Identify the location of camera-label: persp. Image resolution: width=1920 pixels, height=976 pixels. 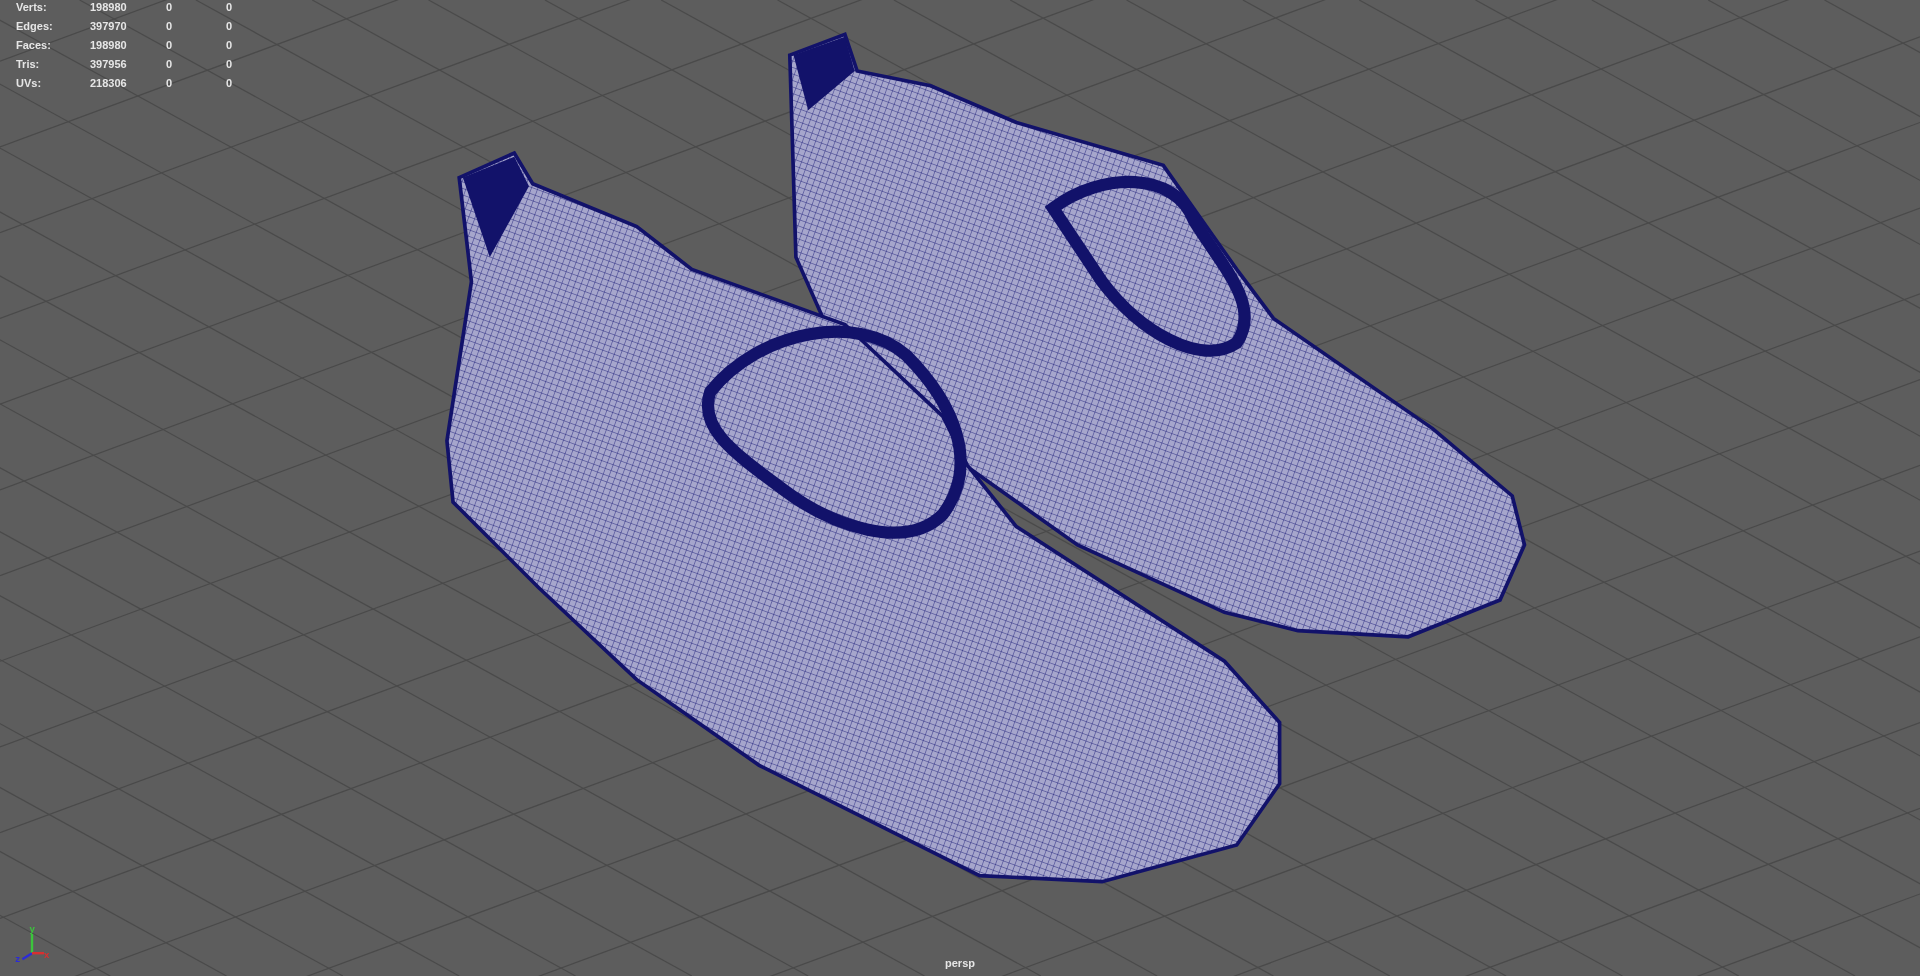
(960, 963).